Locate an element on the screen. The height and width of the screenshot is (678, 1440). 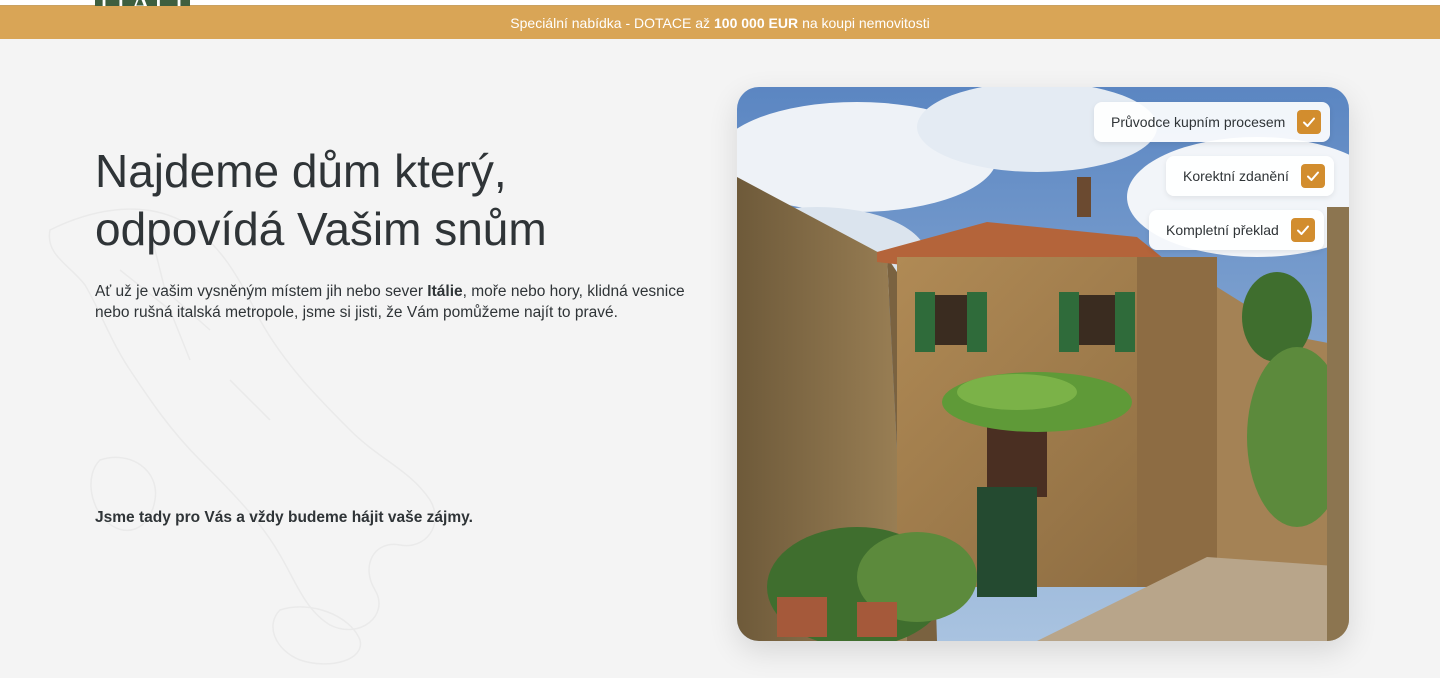
hero-title-line1: Najdeme dům který, is located at coordinates (301, 171).